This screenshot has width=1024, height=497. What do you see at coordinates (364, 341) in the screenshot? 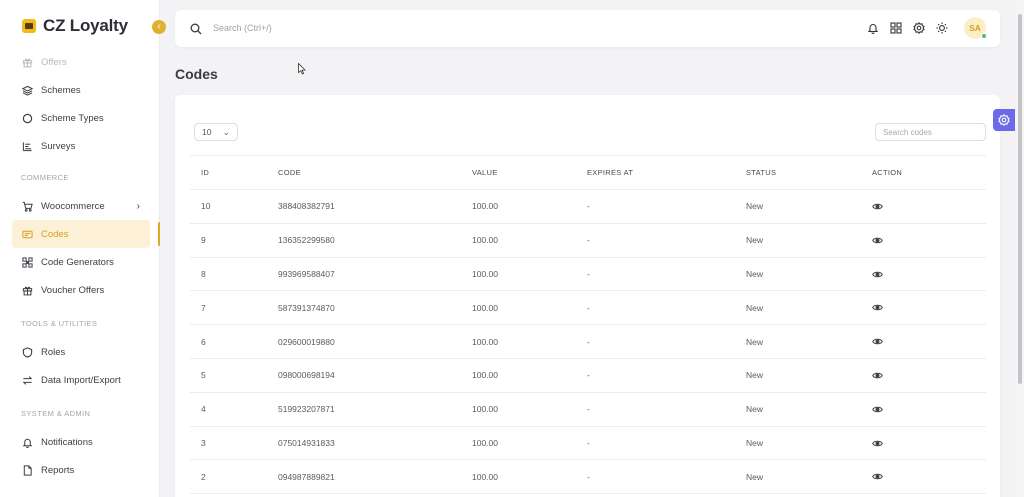
I see `cell-code: 029600019880` at bounding box center [364, 341].